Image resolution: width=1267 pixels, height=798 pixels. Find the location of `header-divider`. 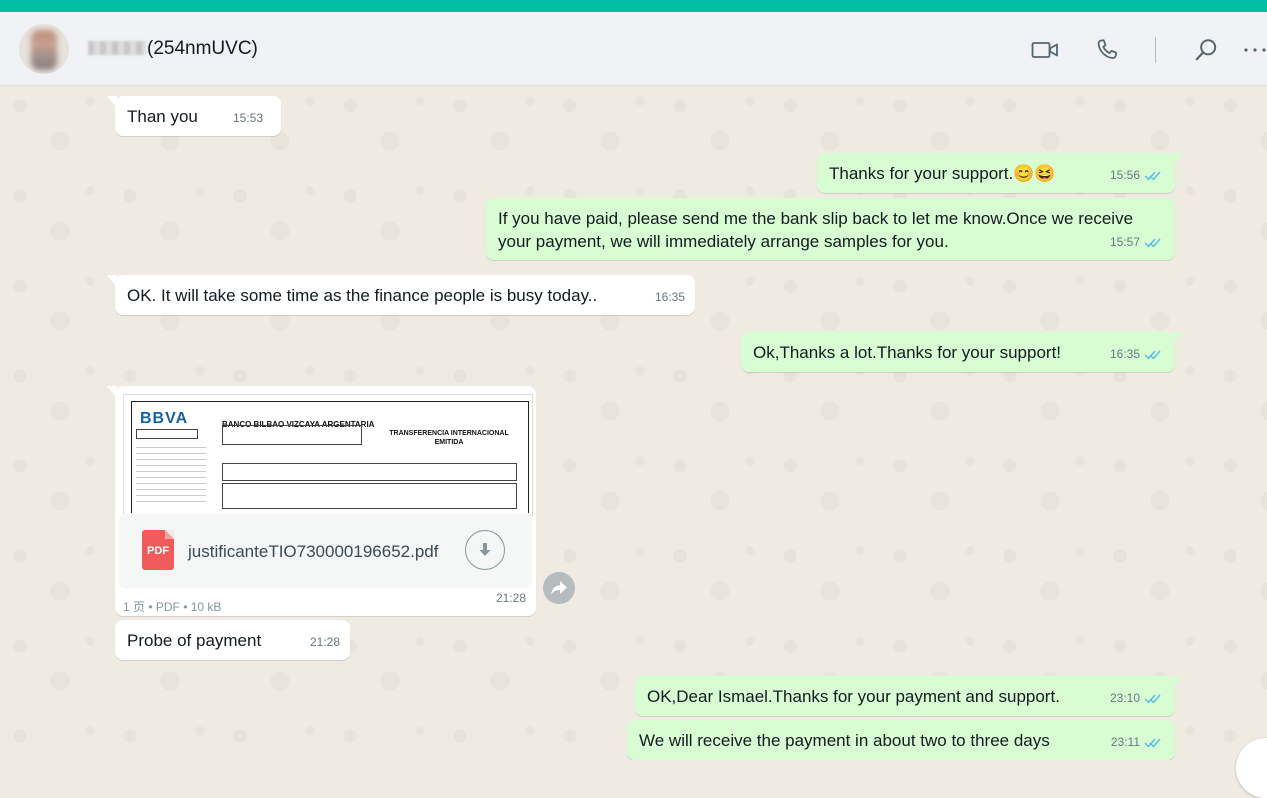

header-divider is located at coordinates (1155, 50).